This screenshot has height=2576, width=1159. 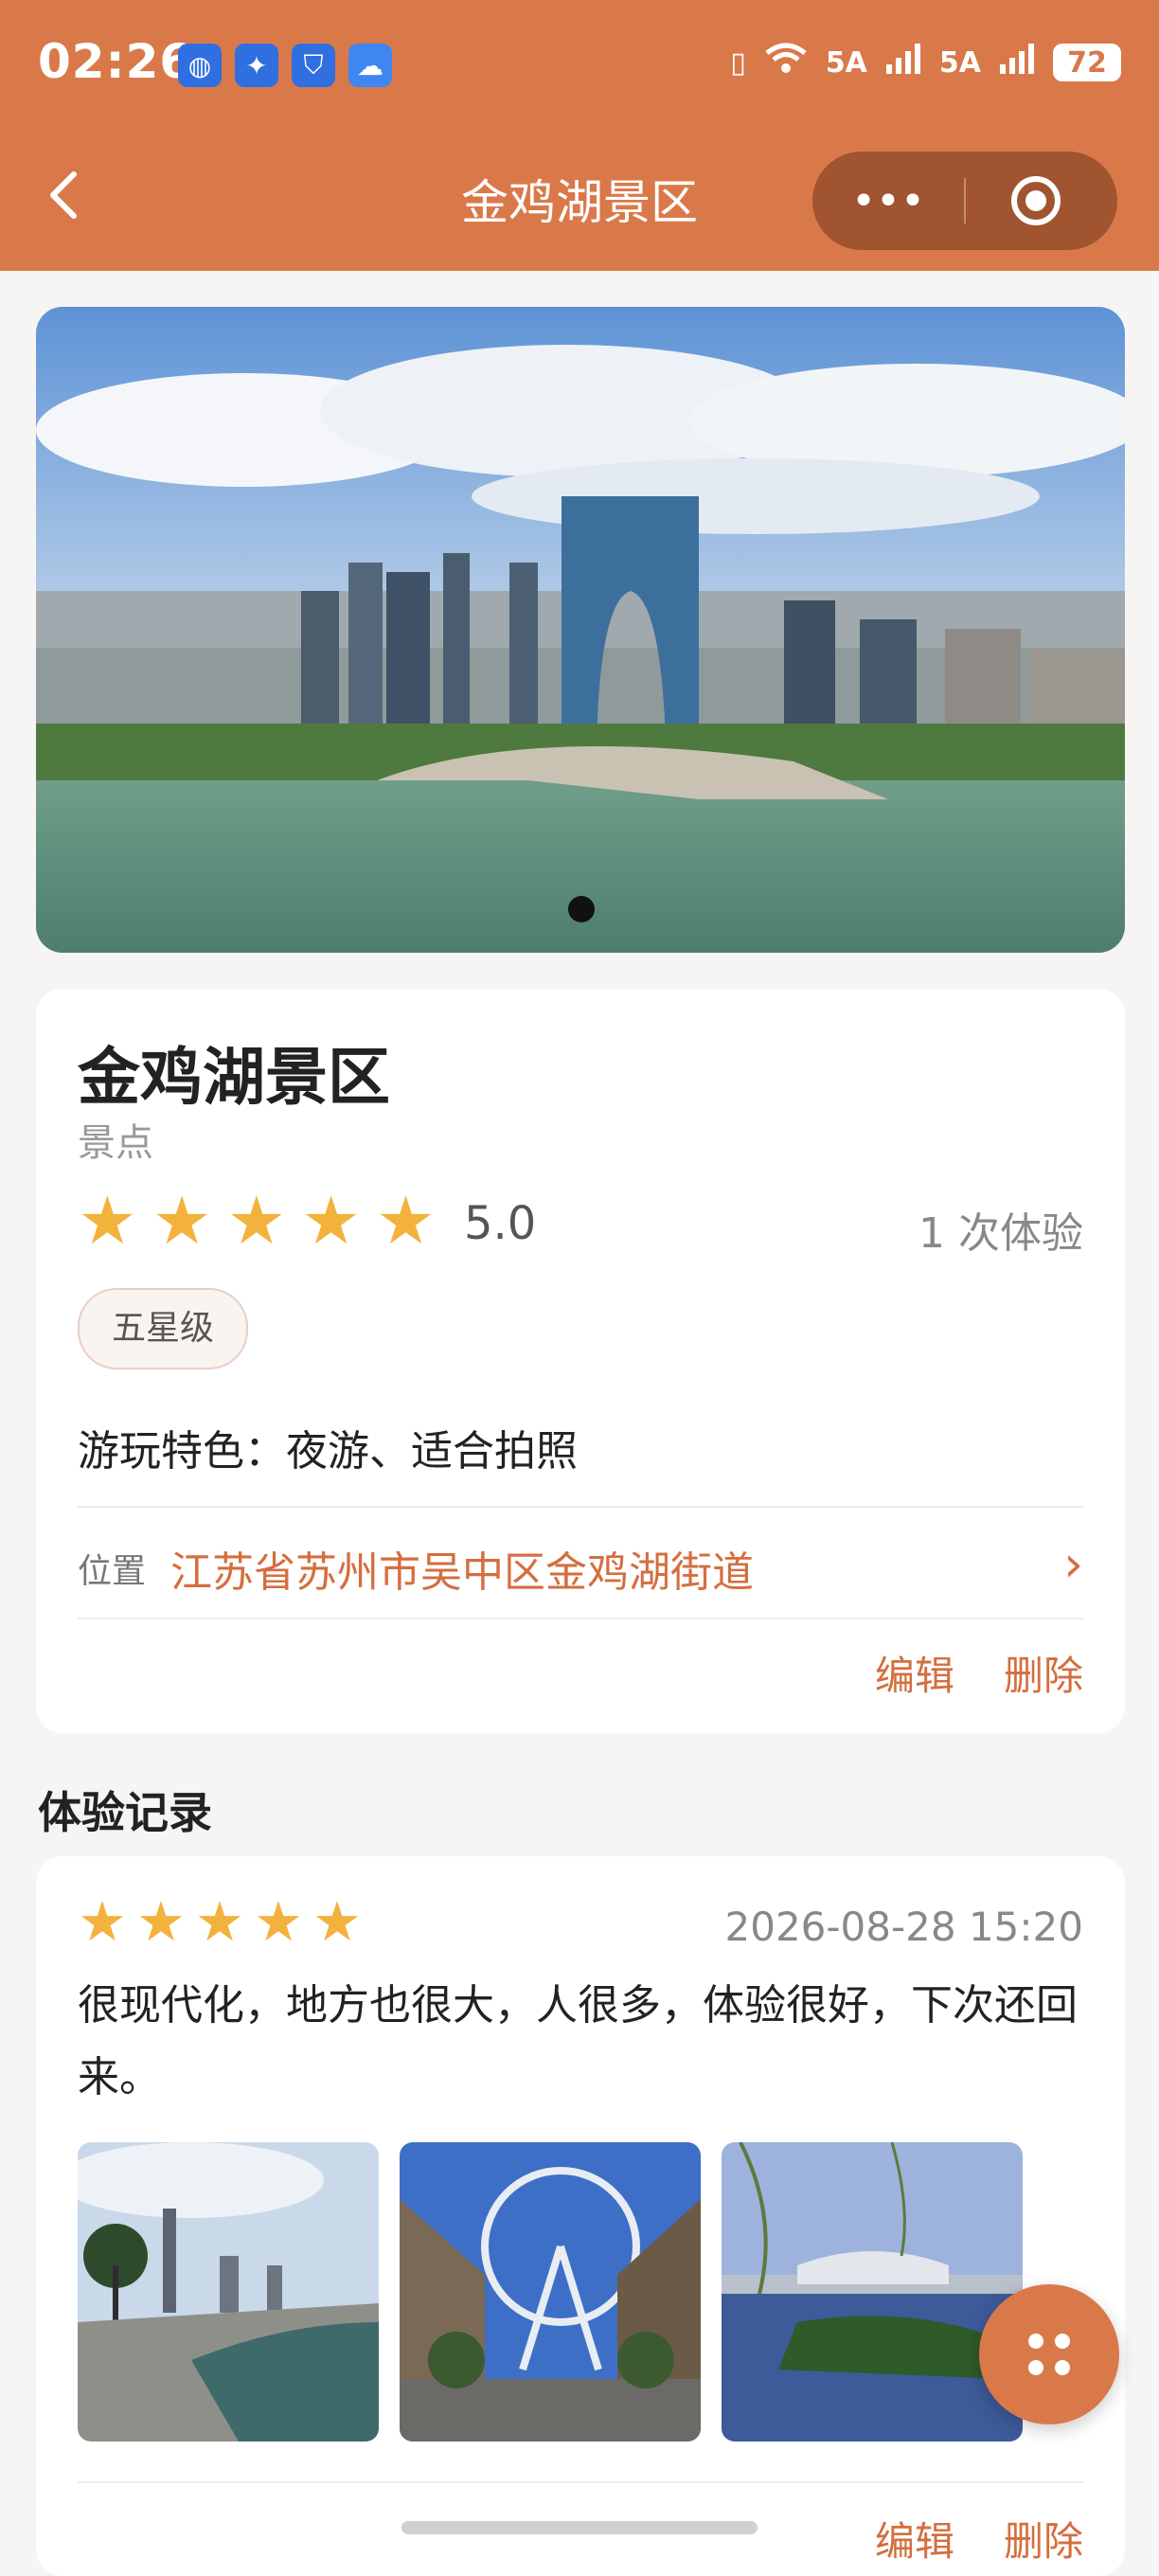 I want to click on scenic-title: 金鸡湖景区, so click(x=234, y=1077).